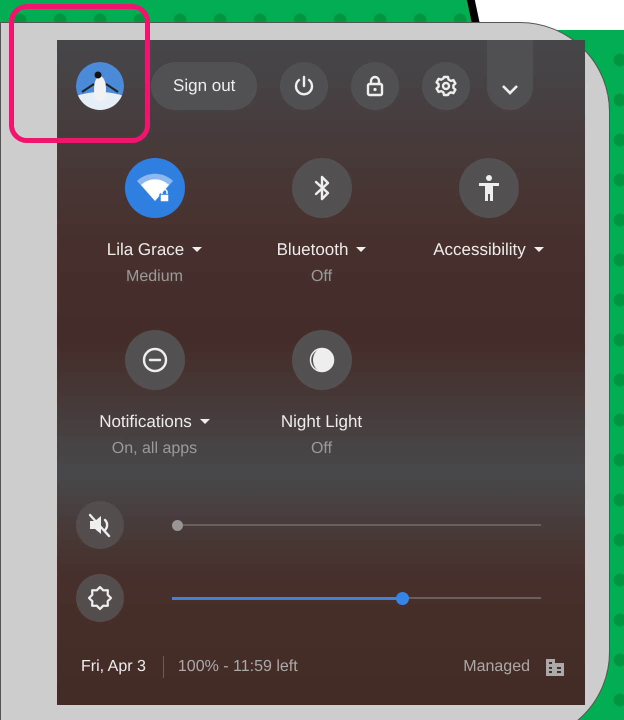 The image size is (624, 720). Describe the element at coordinates (496, 667) in the screenshot. I see `managed-label: Managed` at that location.